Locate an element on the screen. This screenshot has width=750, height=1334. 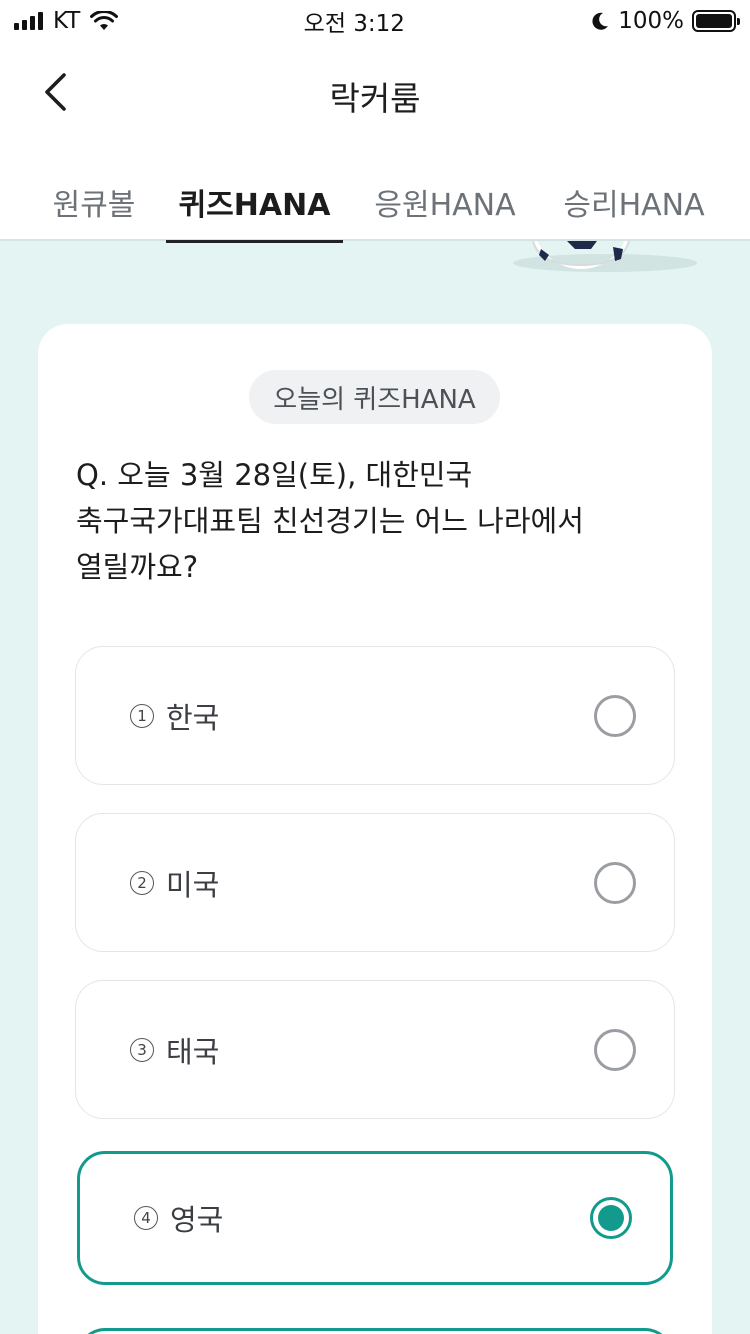
answer-option-3: 3 태국 is located at coordinates (375, 1049).